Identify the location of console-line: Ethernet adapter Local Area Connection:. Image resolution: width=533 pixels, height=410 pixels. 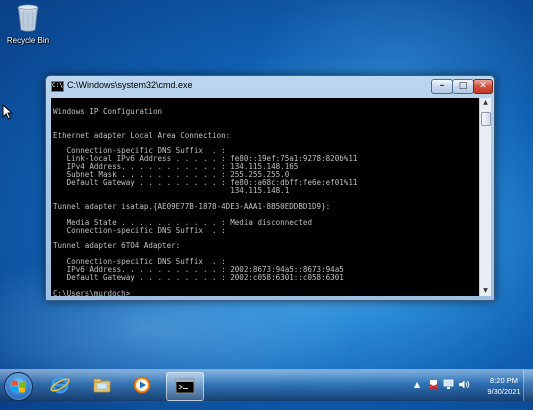
(142, 135).